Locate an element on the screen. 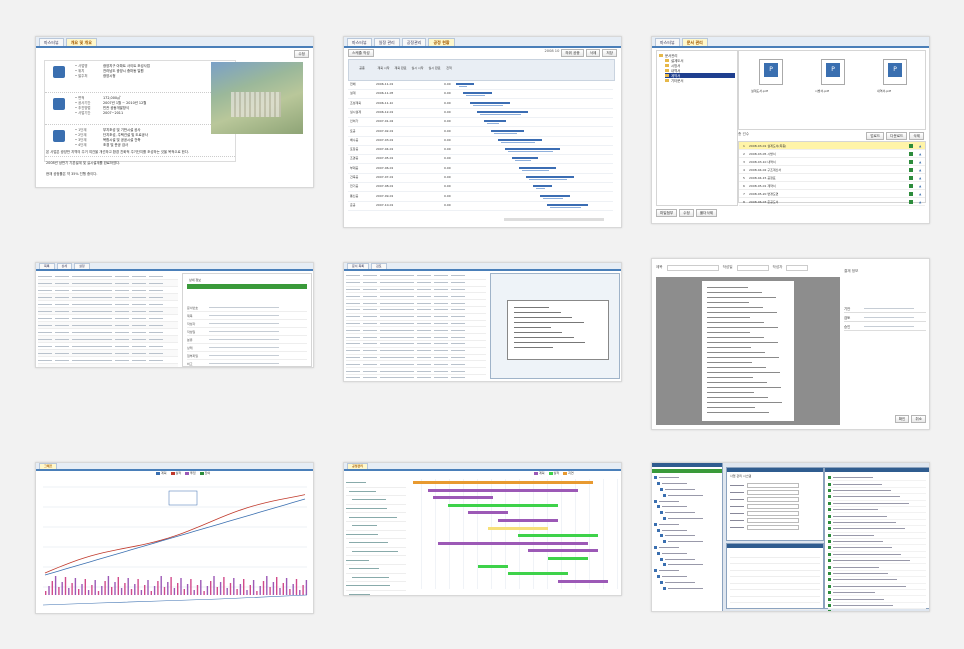 The width and height of the screenshot is (964, 649). tab-doc-list: 문서 목록 is located at coordinates (358, 266).